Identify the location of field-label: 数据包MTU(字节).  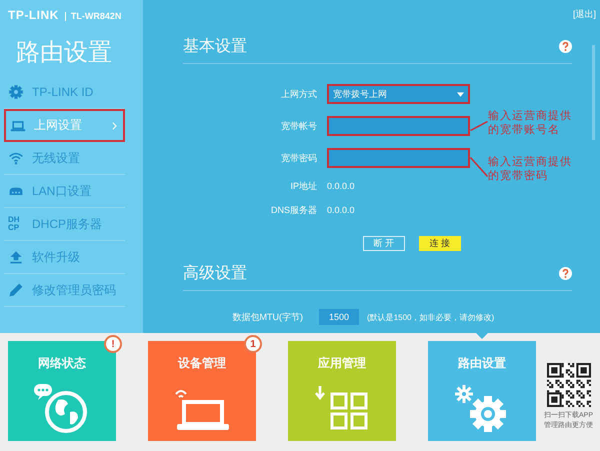
(267, 317).